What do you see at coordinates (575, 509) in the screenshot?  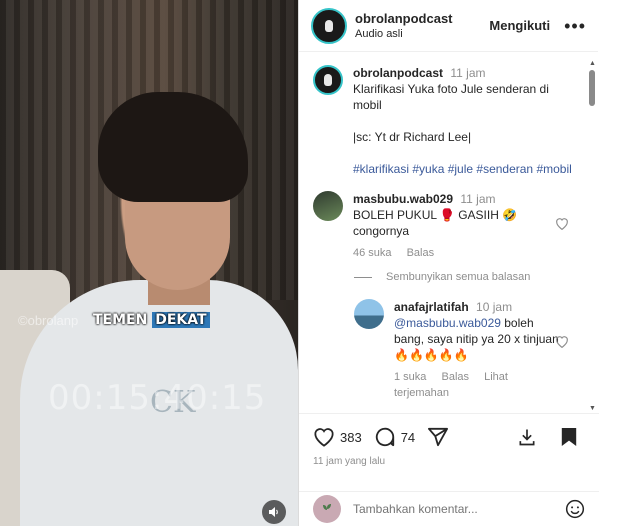 I see `emoji-icon` at bounding box center [575, 509].